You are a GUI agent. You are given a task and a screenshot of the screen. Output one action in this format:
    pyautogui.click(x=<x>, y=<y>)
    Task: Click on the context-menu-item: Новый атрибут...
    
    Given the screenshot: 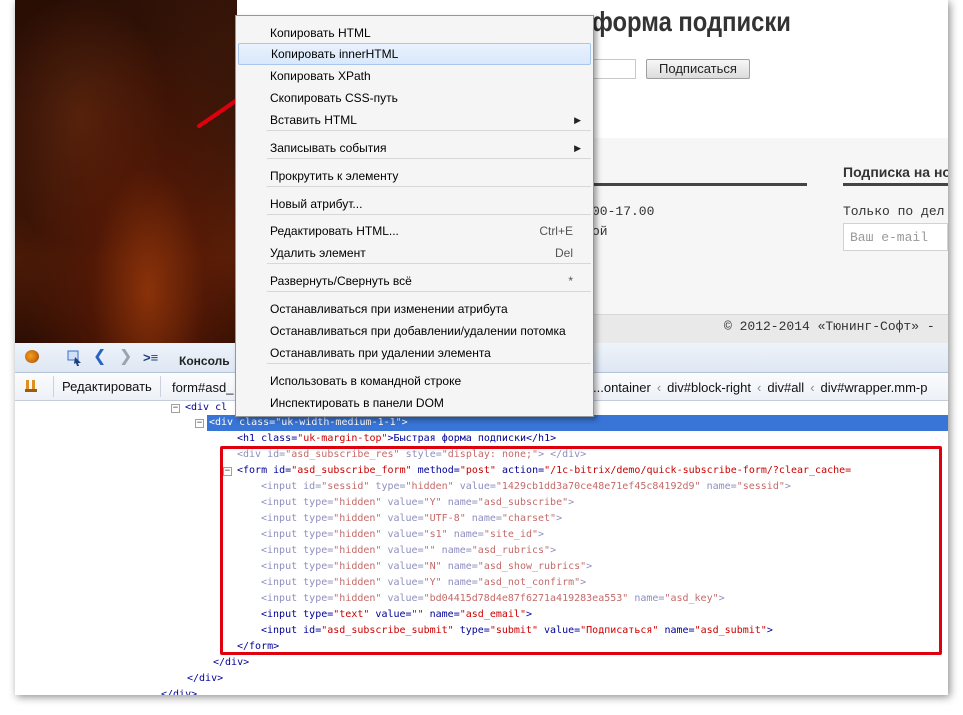 What is the action you would take?
    pyautogui.click(x=414, y=204)
    